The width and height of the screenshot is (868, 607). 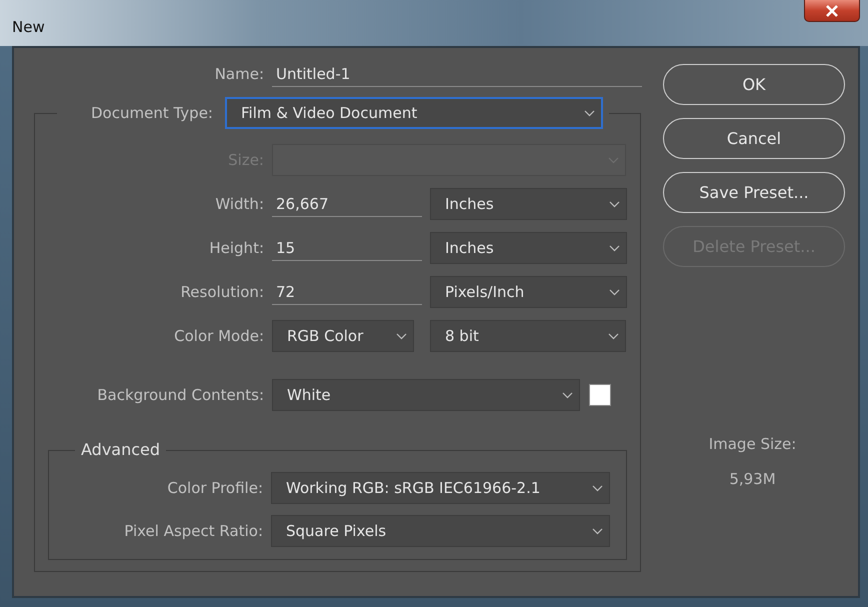 I want to click on dropdown: White, so click(x=426, y=395).